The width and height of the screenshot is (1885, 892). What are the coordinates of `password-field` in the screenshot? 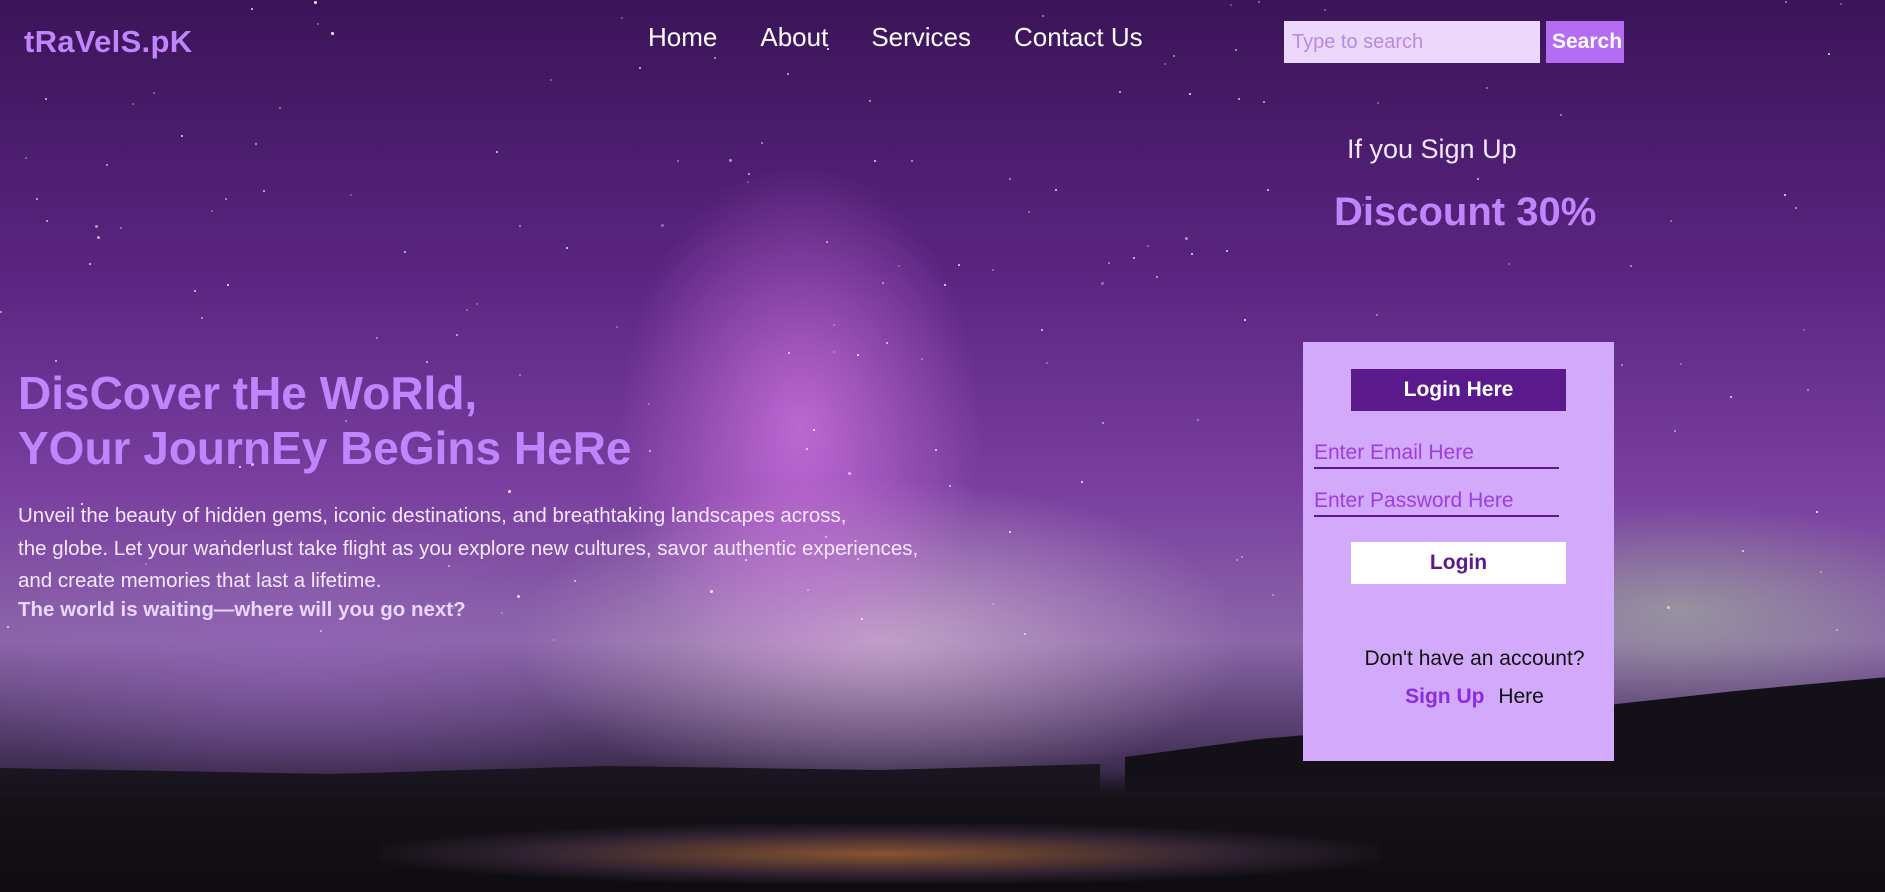 It's located at (1436, 502).